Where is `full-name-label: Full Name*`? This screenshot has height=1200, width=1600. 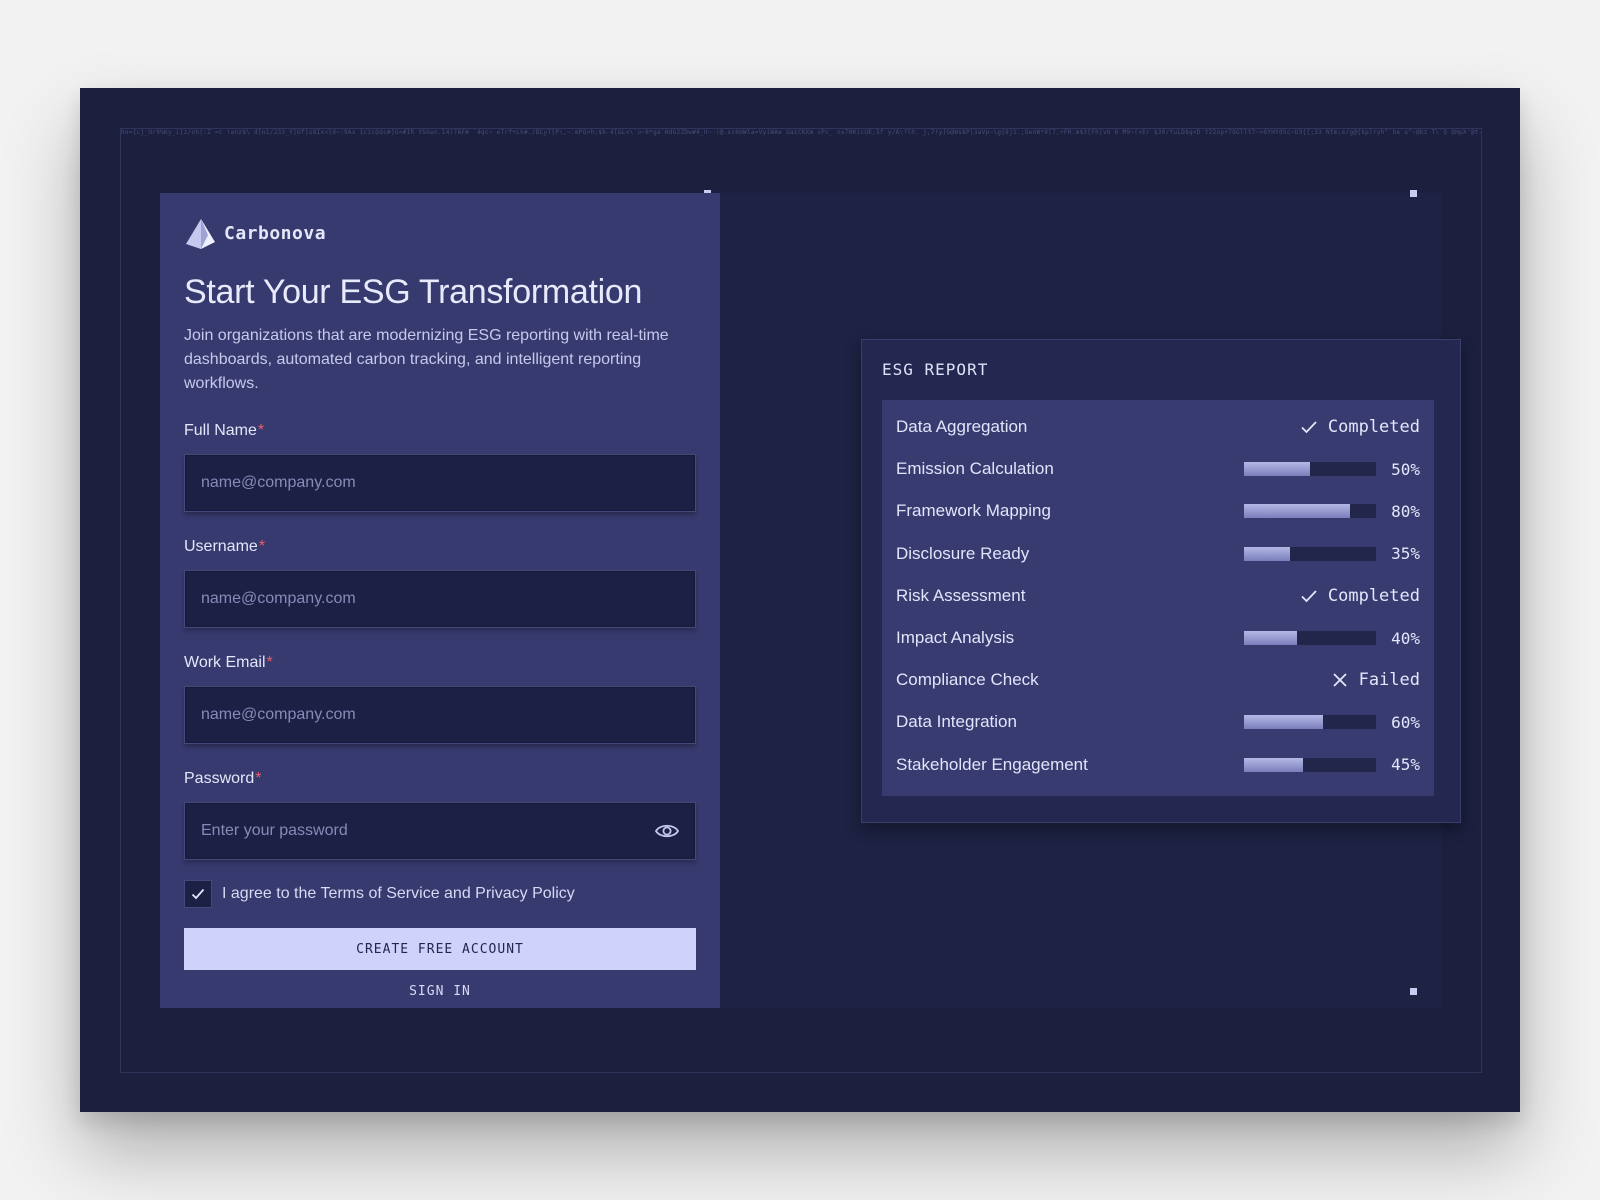
full-name-label: Full Name* is located at coordinates (440, 431).